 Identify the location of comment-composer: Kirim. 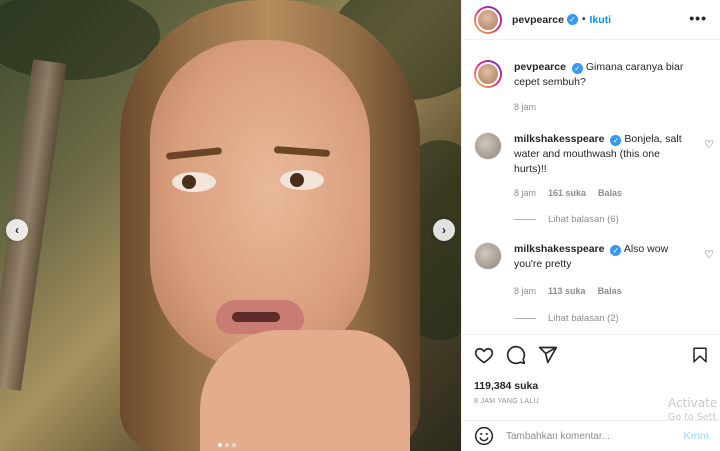
(591, 435).